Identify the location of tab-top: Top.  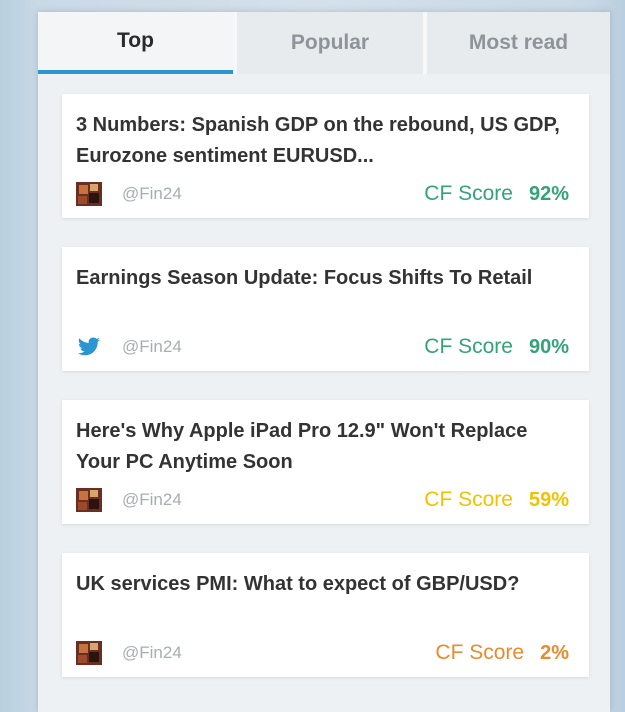
(135, 43).